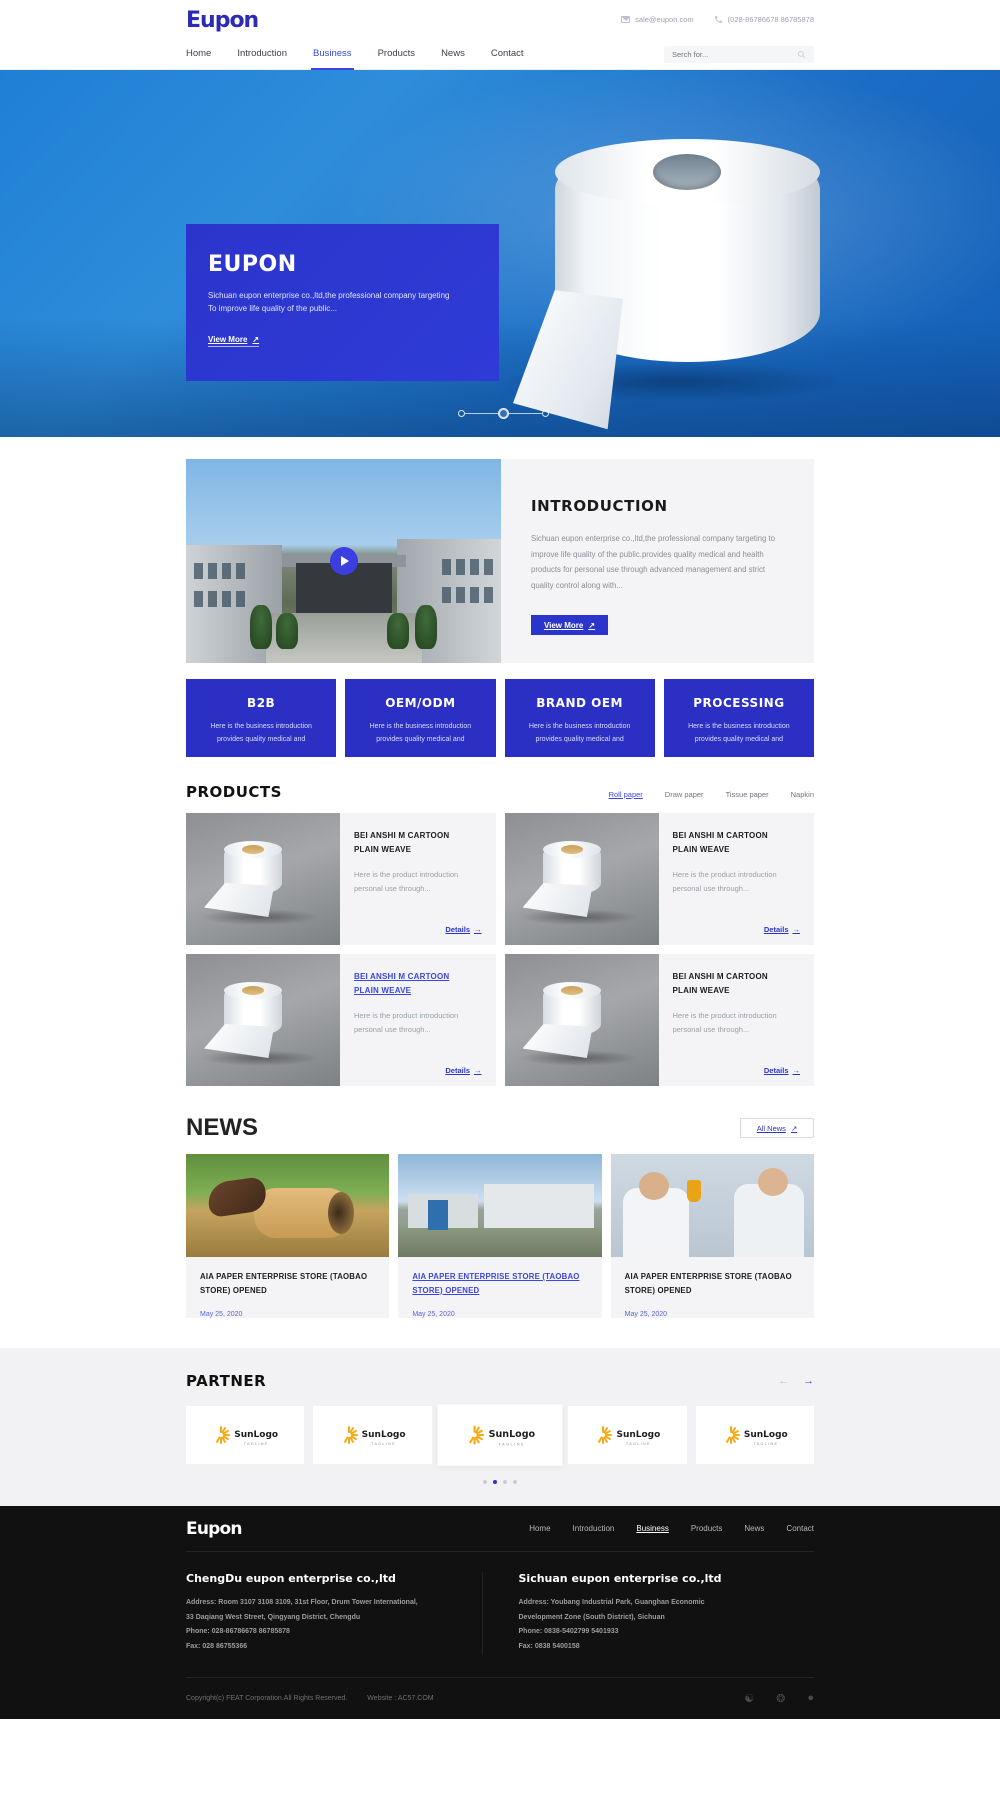 This screenshot has height=1810, width=1000. Describe the element at coordinates (214, 1529) in the screenshot. I see `footer-logo: Eupon` at that location.